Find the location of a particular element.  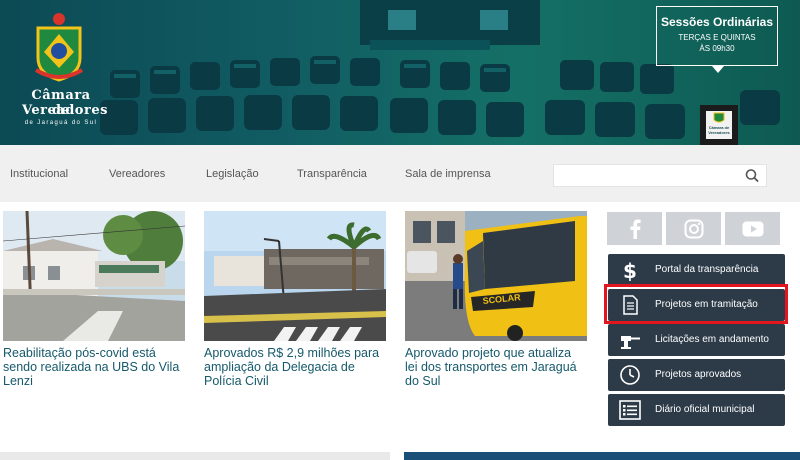

search-button is located at coordinates (752, 175).